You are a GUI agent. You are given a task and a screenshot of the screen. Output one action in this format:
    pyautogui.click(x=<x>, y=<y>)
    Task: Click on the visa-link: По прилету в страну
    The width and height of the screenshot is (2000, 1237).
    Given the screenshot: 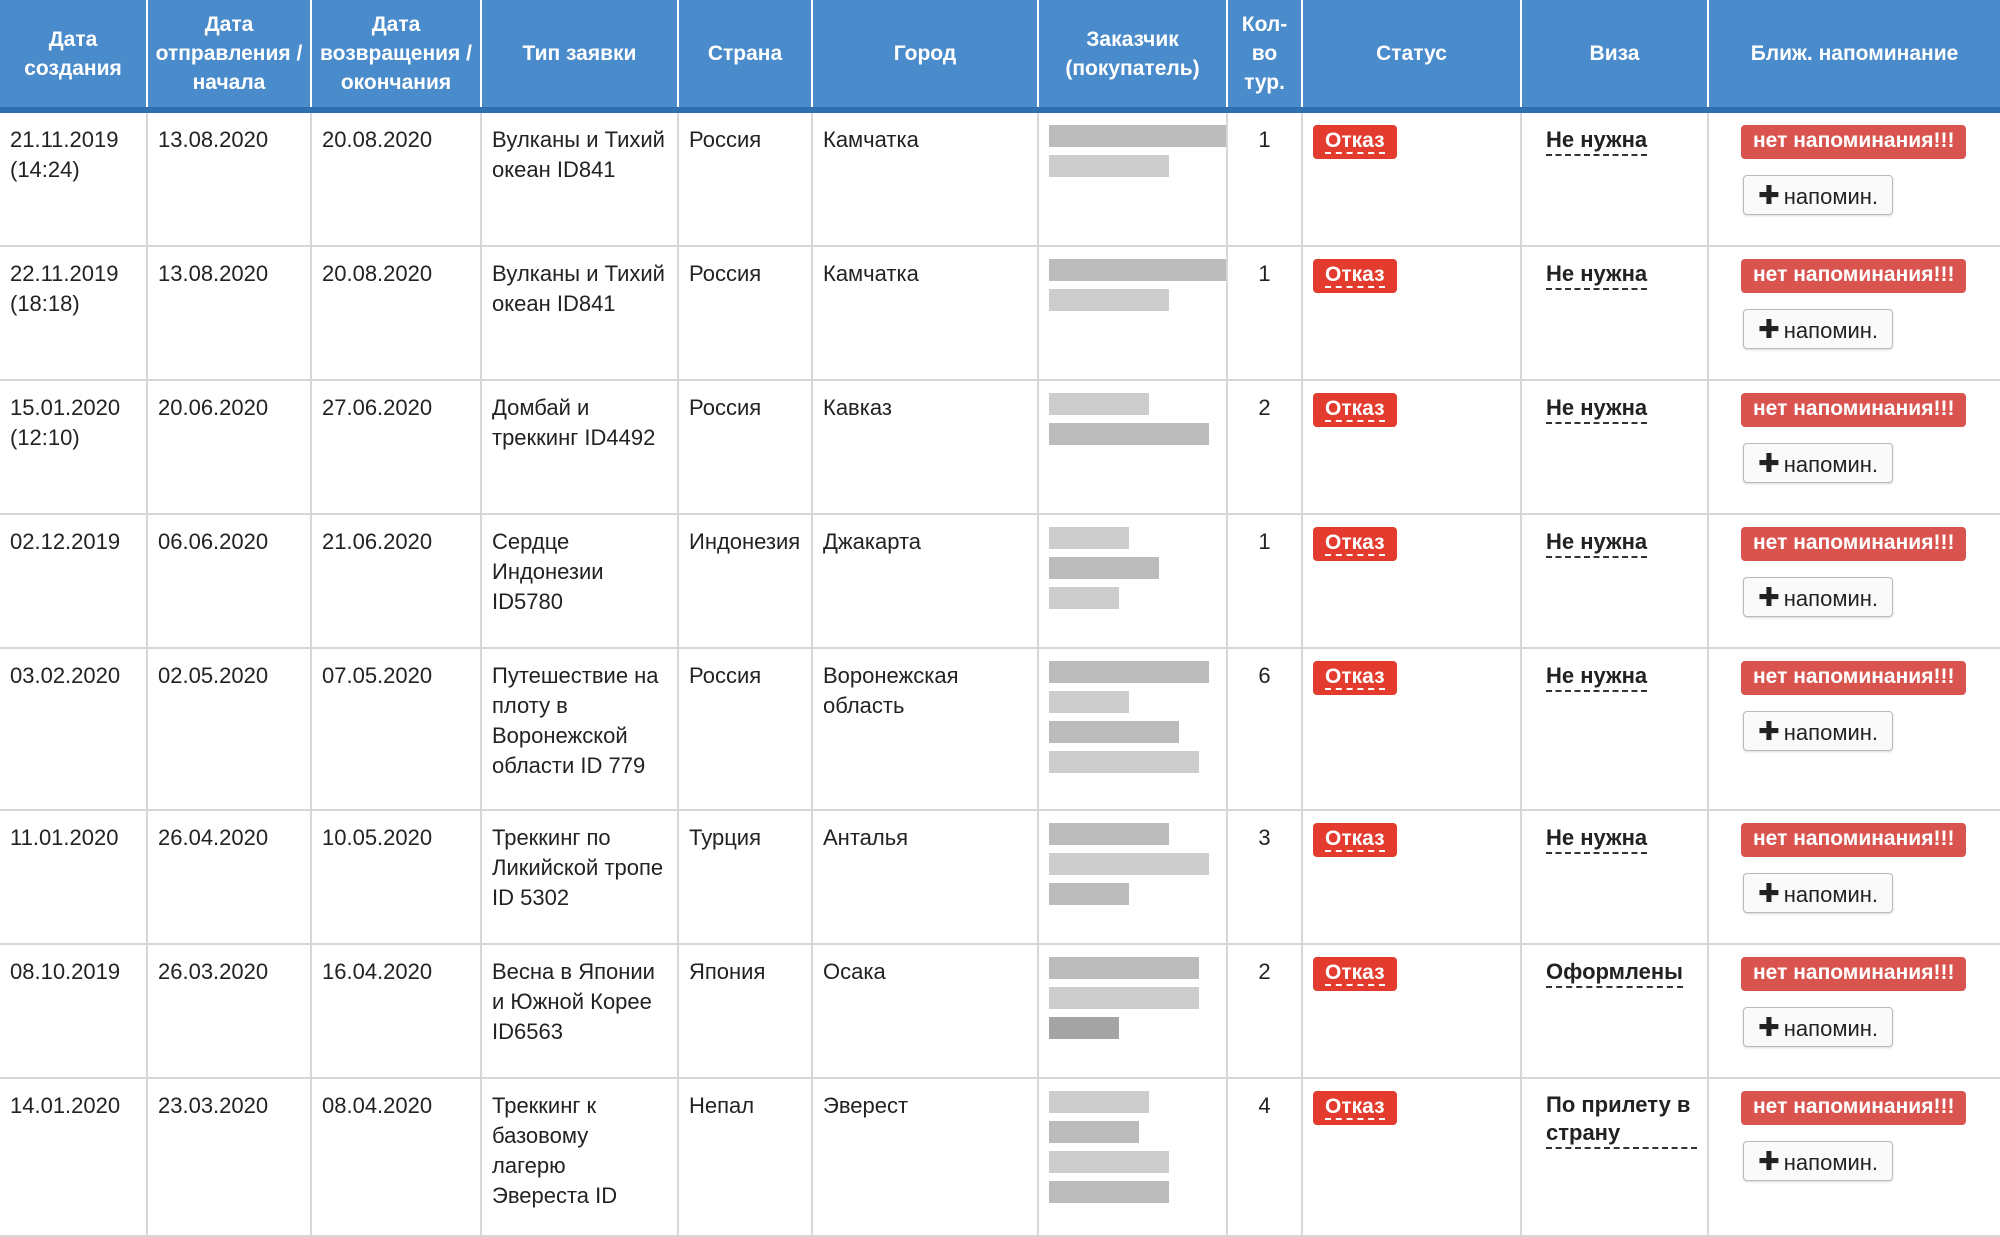 What is the action you would take?
    pyautogui.click(x=1621, y=1120)
    